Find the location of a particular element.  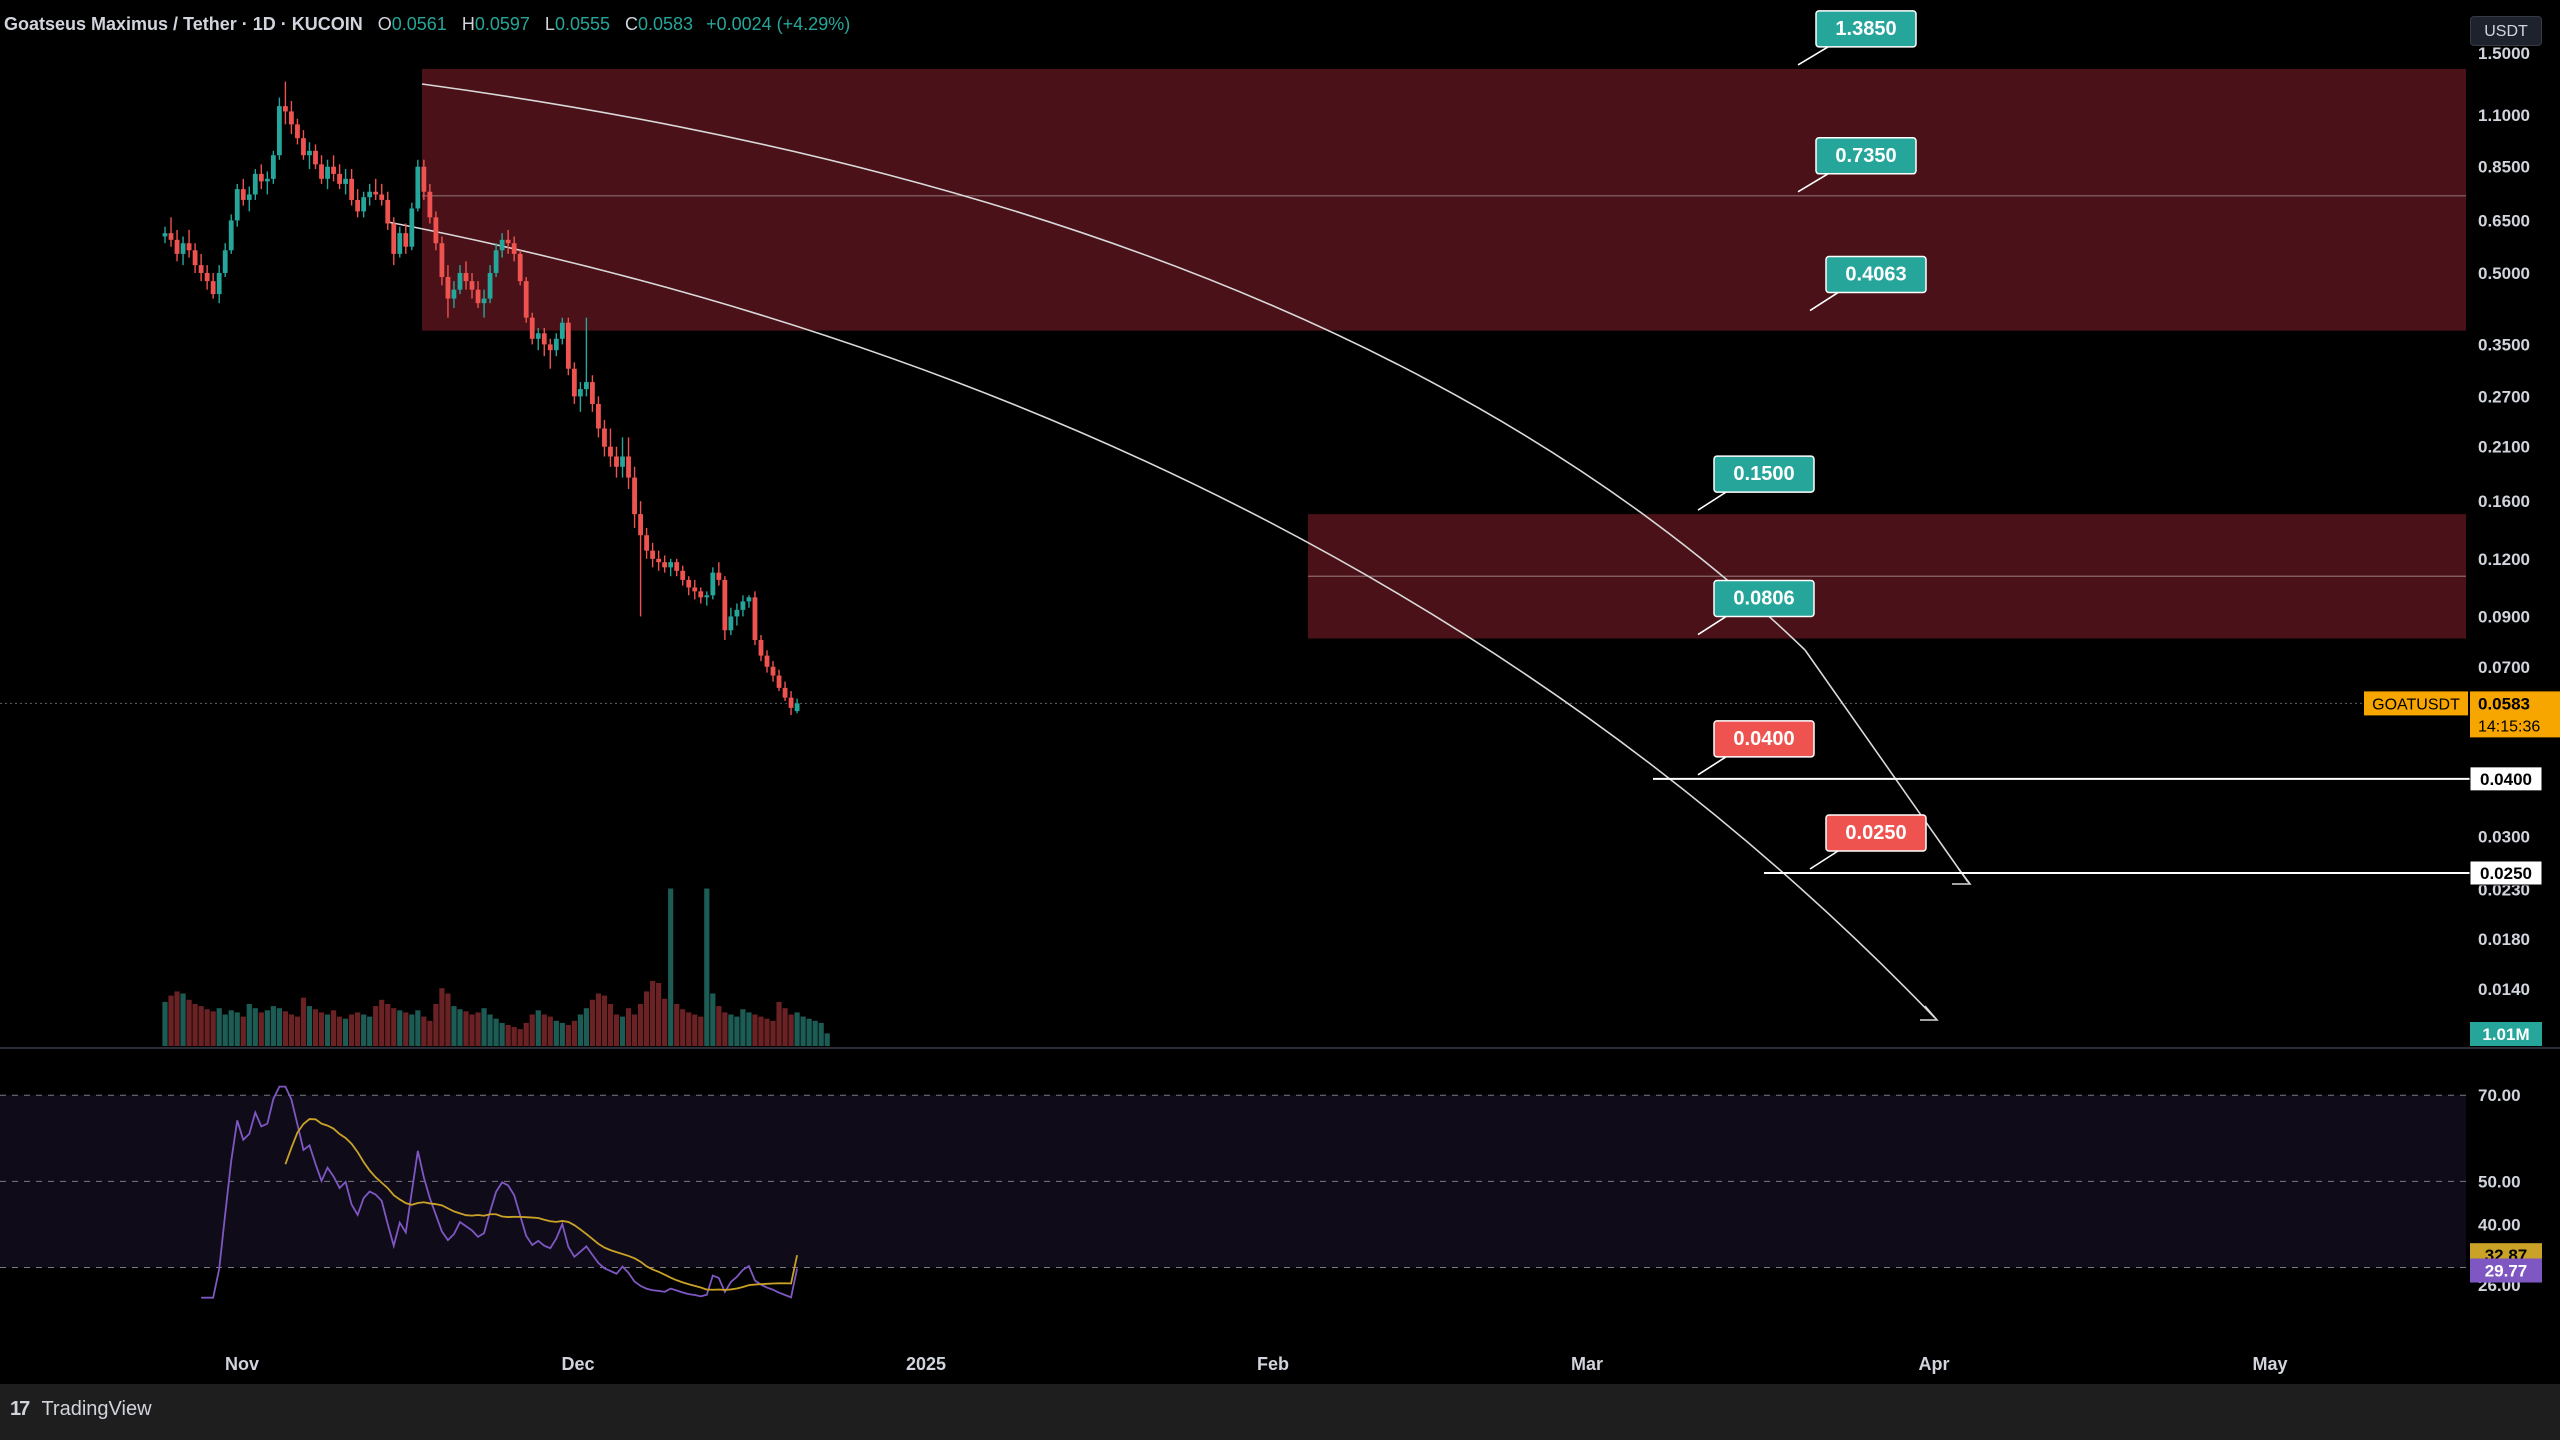

rsi-tick-label: 40.00 is located at coordinates (2499, 1224).